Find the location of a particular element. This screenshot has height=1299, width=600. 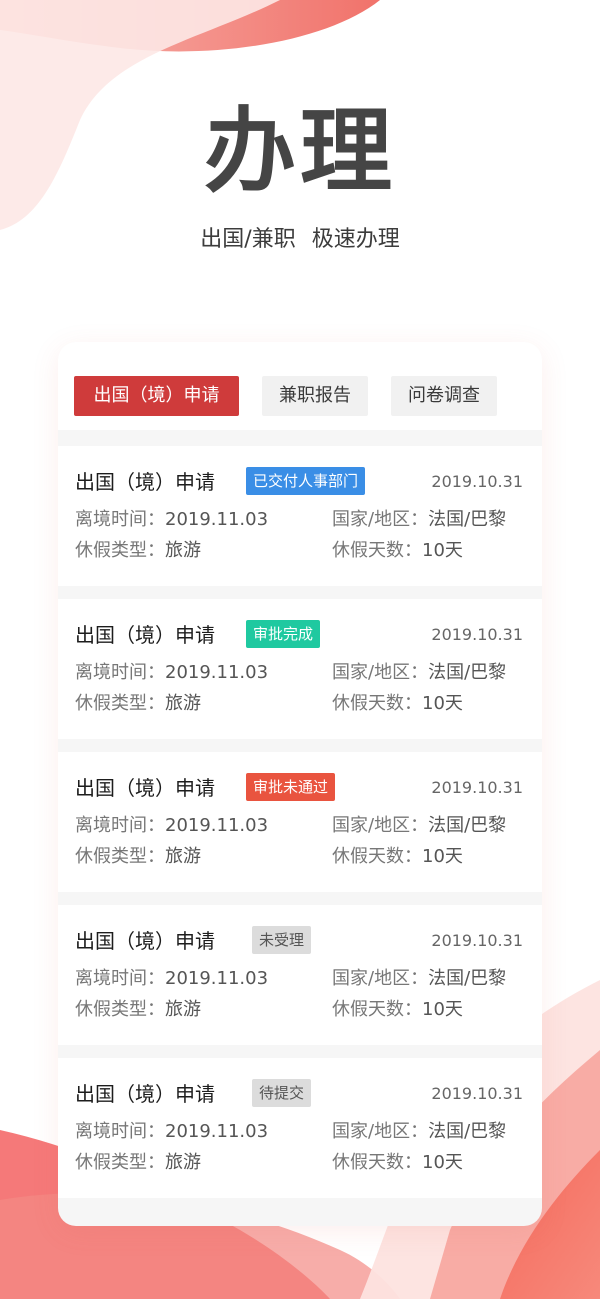

status-badge: 未受理 is located at coordinates (282, 940).